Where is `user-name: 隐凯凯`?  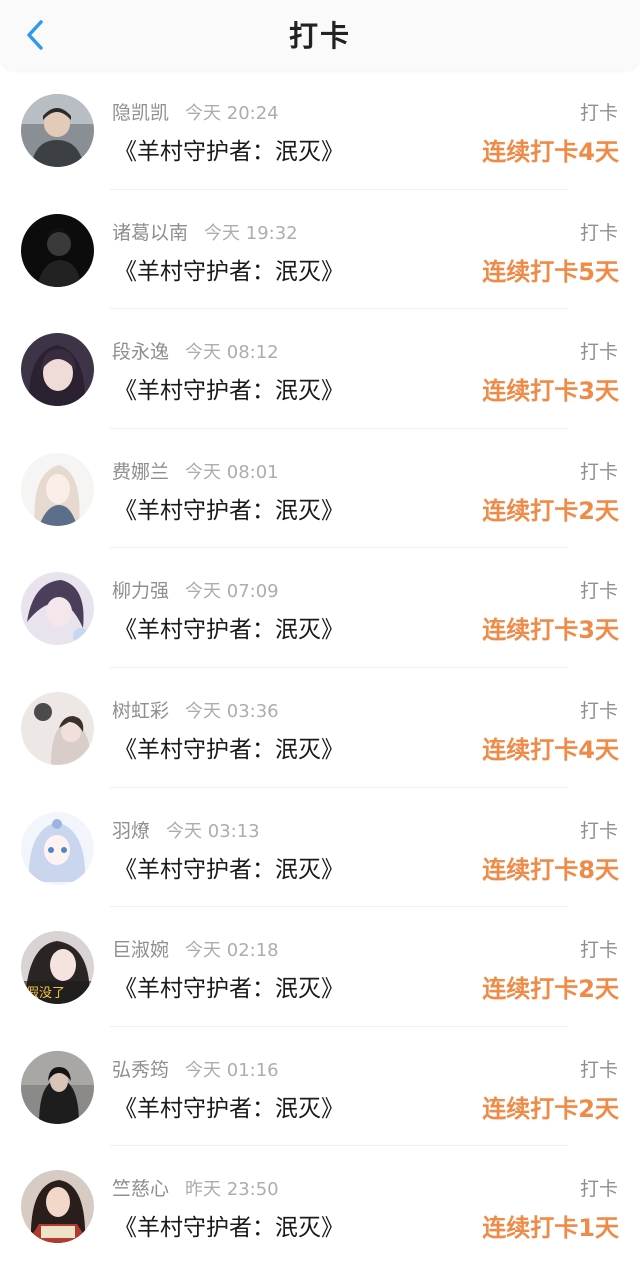 user-name: 隐凯凯 is located at coordinates (140, 113).